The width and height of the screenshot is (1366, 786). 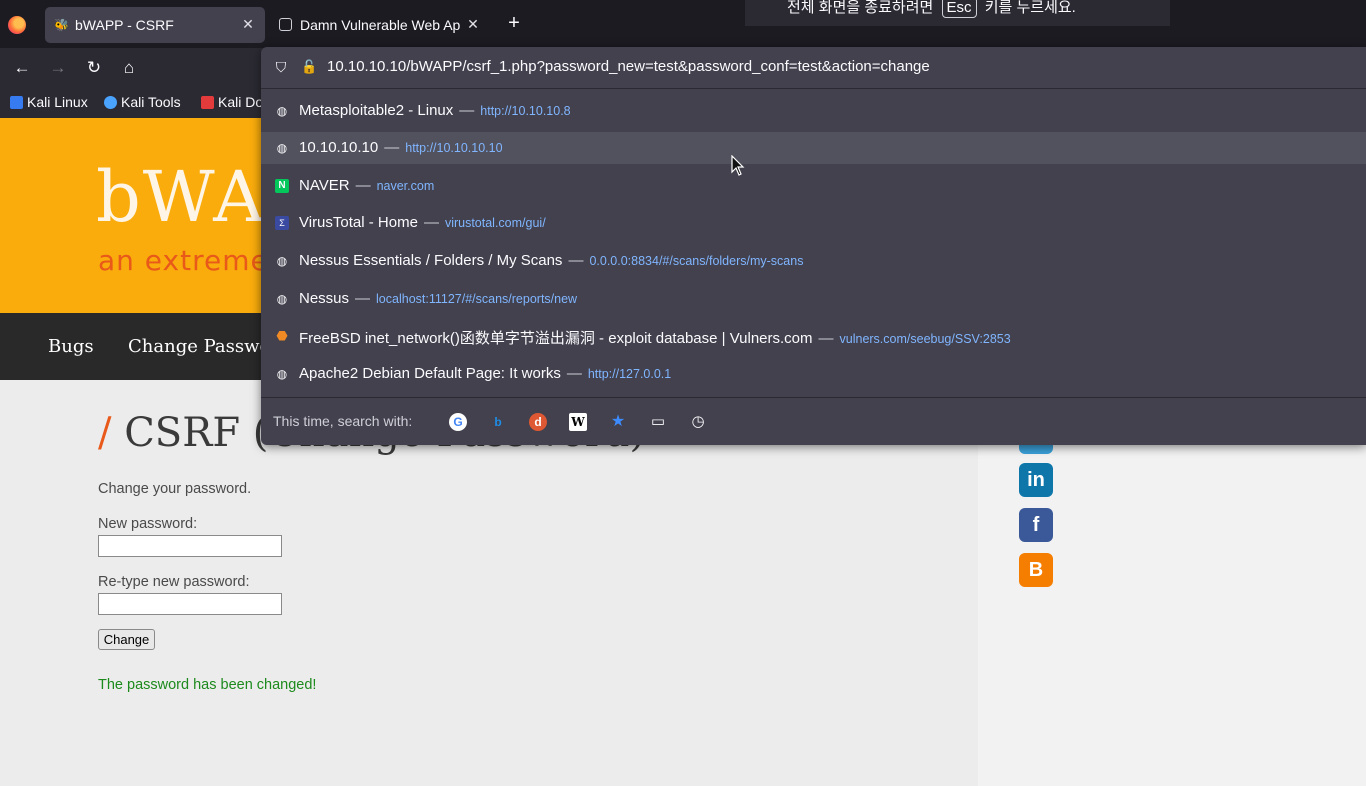 I want to click on linkedin-icon: in, so click(x=1036, y=480).